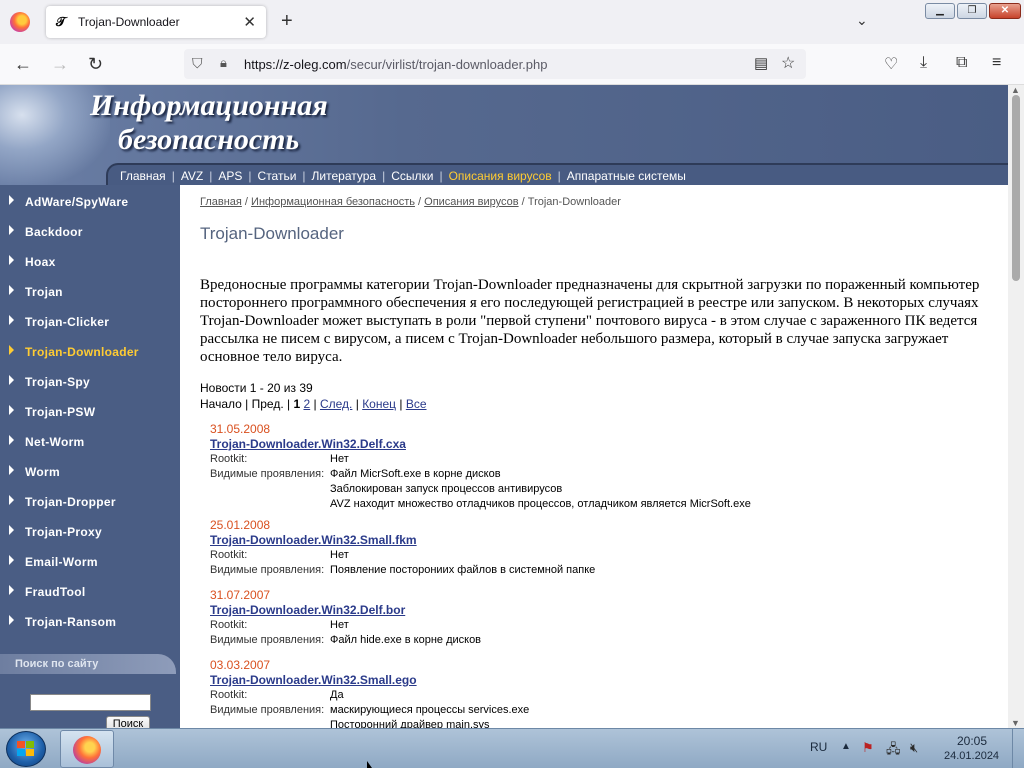  What do you see at coordinates (223, 63) in the screenshot?
I see `lock-icon: 🔒︎` at bounding box center [223, 63].